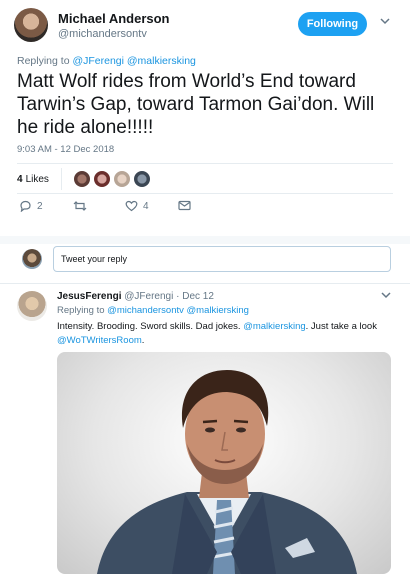 This screenshot has height=574, width=410. I want to click on reply-author-name: JesusFerengi, so click(89, 296).